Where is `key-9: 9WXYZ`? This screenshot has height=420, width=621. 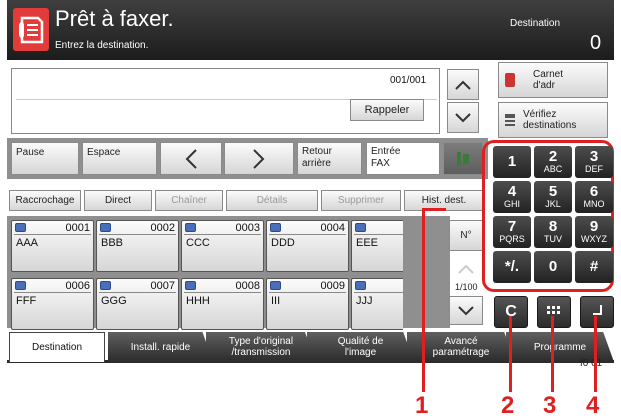
key-9: 9WXYZ is located at coordinates (594, 232).